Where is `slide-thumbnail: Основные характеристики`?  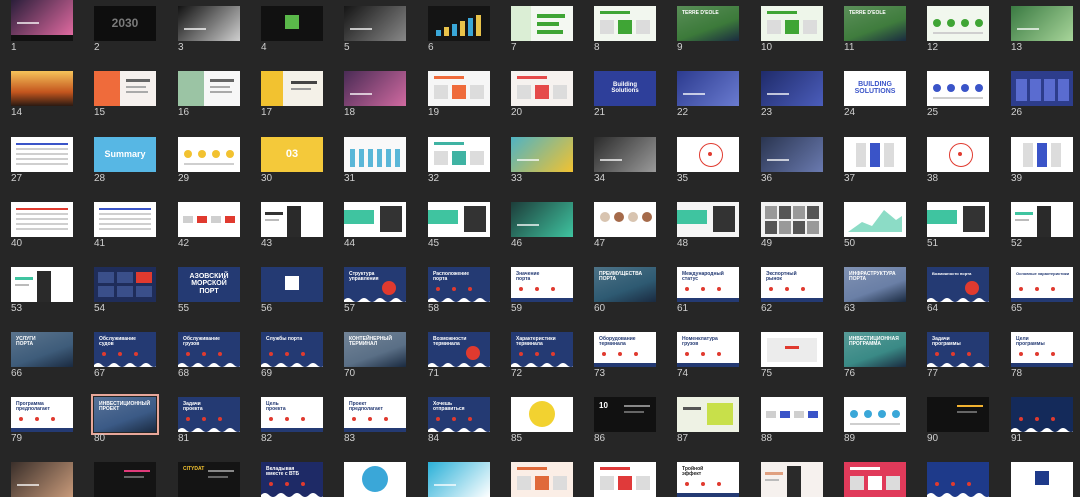
slide-thumbnail: Основные характеристики is located at coordinates (1042, 284).